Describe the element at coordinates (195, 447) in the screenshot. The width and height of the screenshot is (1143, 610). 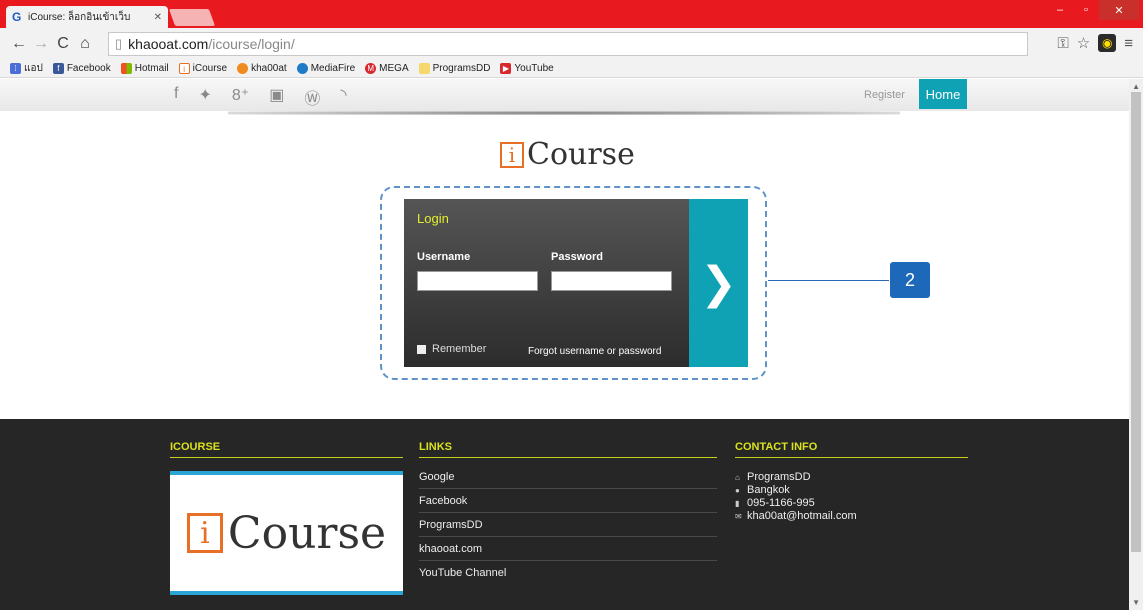
I see `footer-icourse-heading: ICOURSE` at that location.